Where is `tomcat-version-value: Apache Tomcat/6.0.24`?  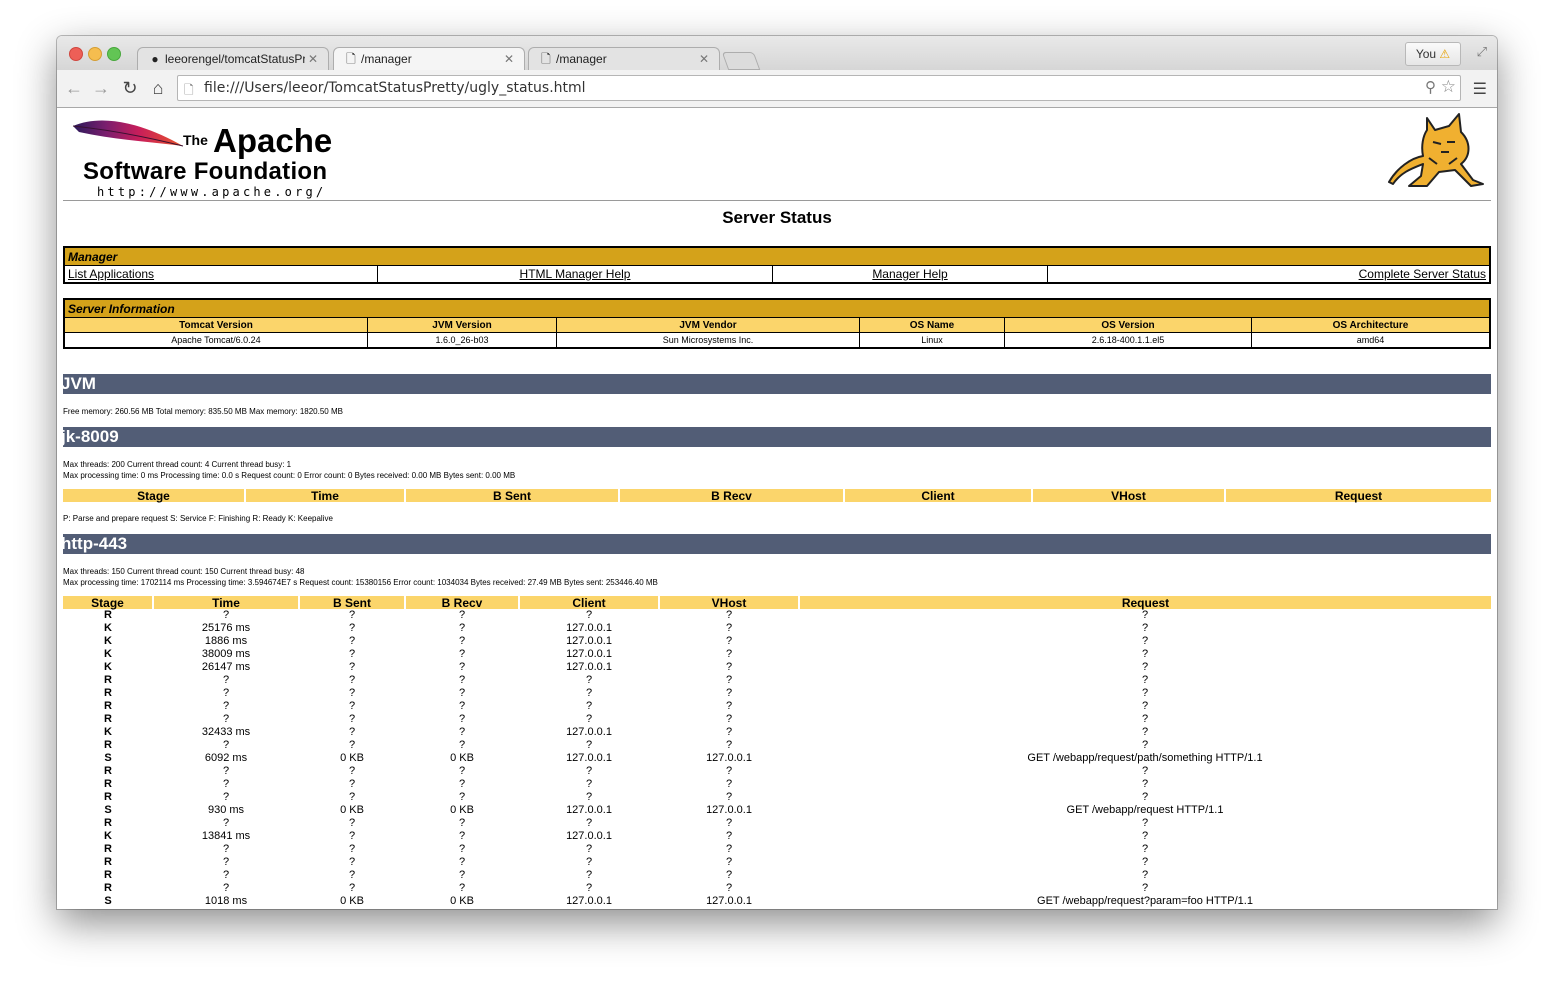
tomcat-version-value: Apache Tomcat/6.0.24 is located at coordinates (215, 340).